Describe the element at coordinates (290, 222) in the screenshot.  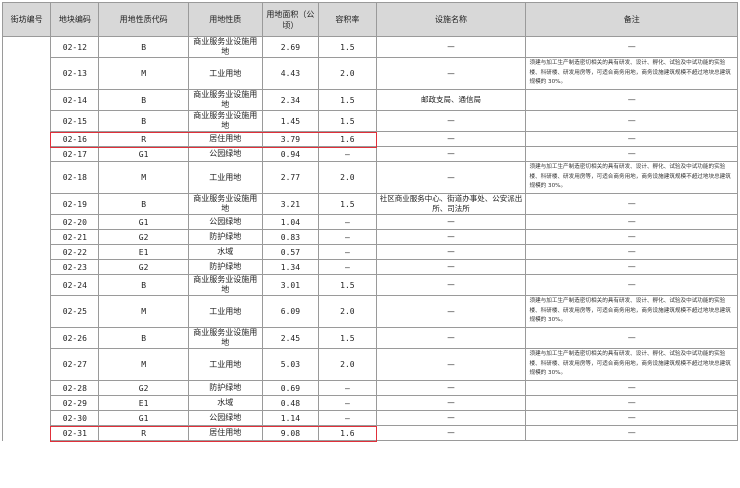
I see `area-cell: 1.04` at that location.